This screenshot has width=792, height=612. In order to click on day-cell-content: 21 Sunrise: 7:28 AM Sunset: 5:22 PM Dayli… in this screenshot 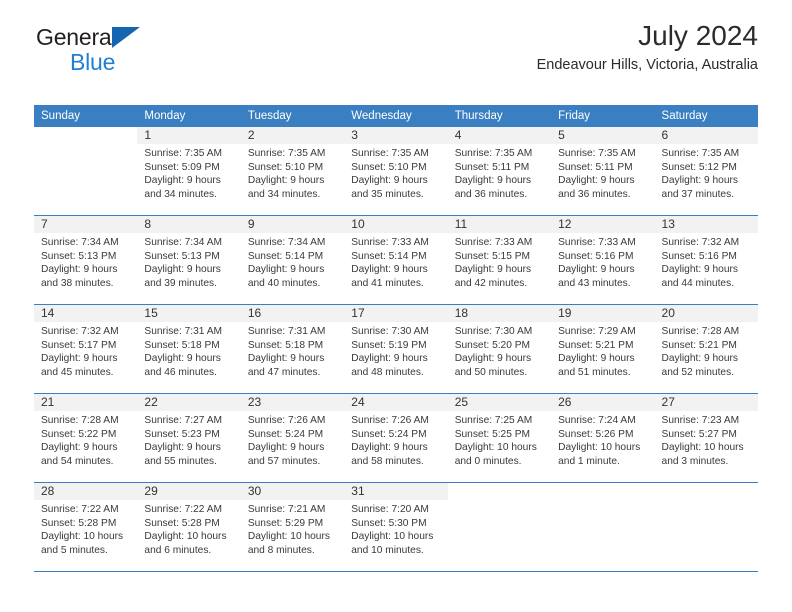, I will do `click(86, 438)`.